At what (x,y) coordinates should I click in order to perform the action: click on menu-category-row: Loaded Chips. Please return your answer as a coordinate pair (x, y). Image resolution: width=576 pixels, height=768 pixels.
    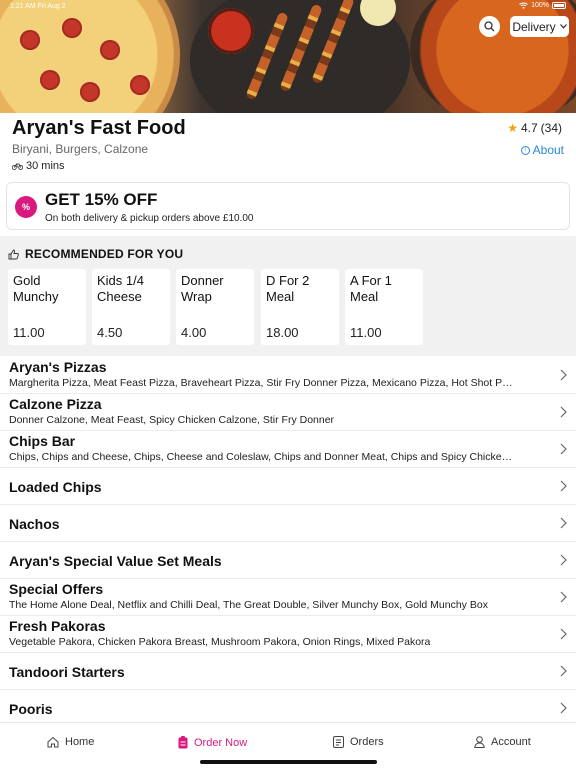
    Looking at the image, I should click on (288, 486).